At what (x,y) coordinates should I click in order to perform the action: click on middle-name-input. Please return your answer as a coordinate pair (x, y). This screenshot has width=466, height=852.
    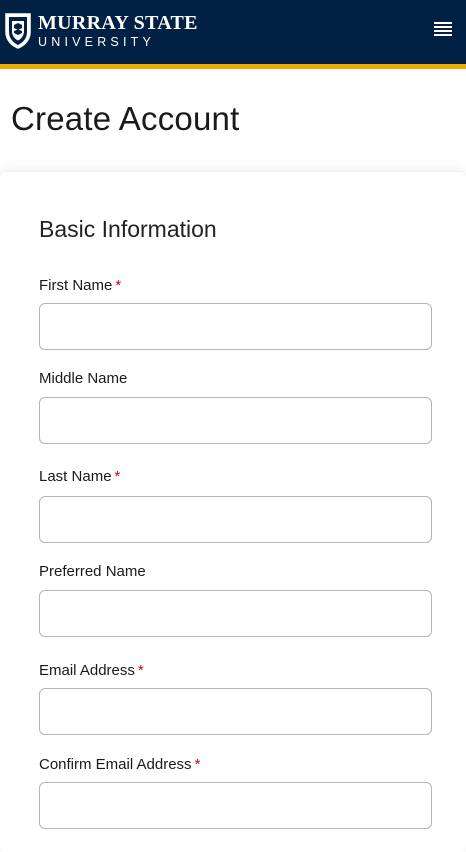
    Looking at the image, I should click on (235, 420).